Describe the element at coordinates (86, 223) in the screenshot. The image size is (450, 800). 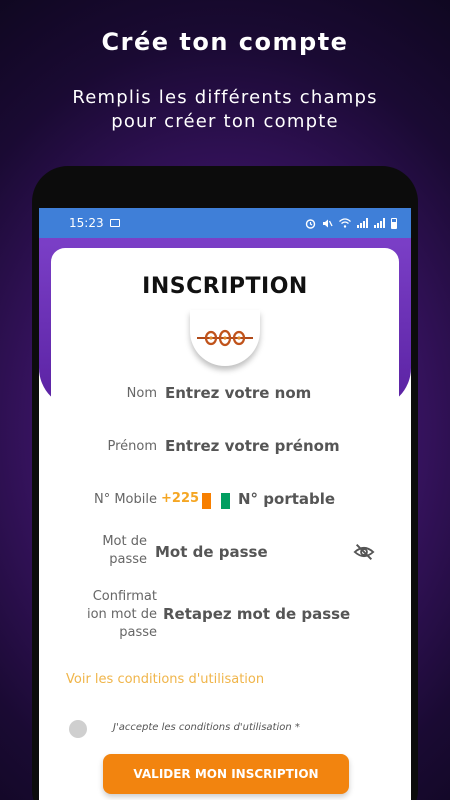
I see `status-time: 15:23` at that location.